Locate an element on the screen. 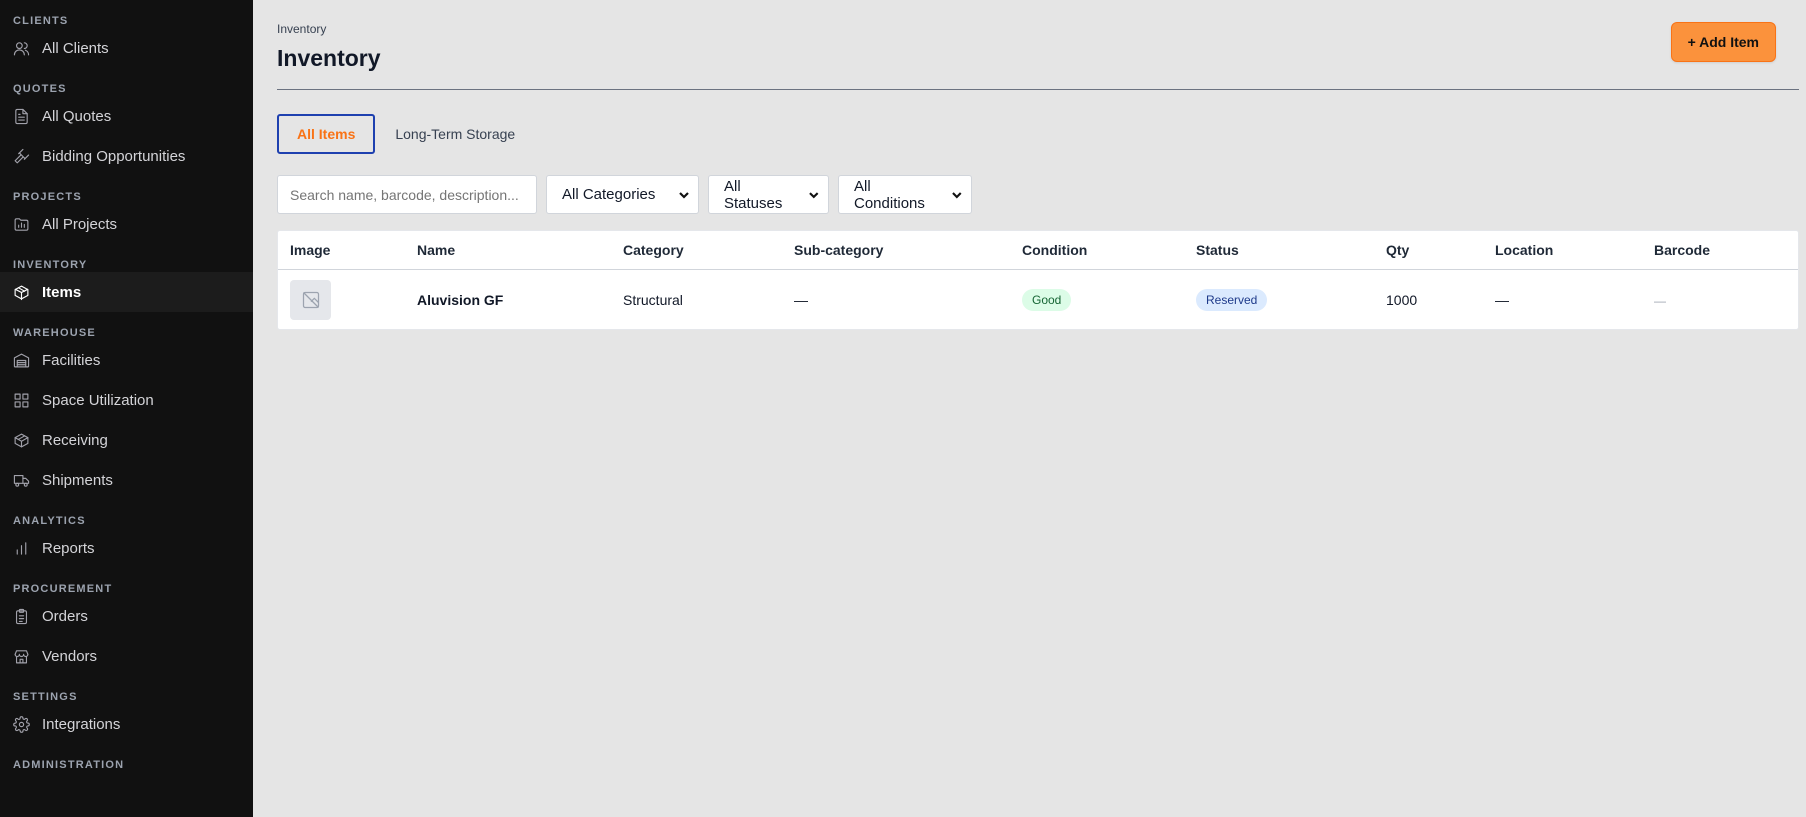  sidebar-item-label: All Clients is located at coordinates (75, 48).